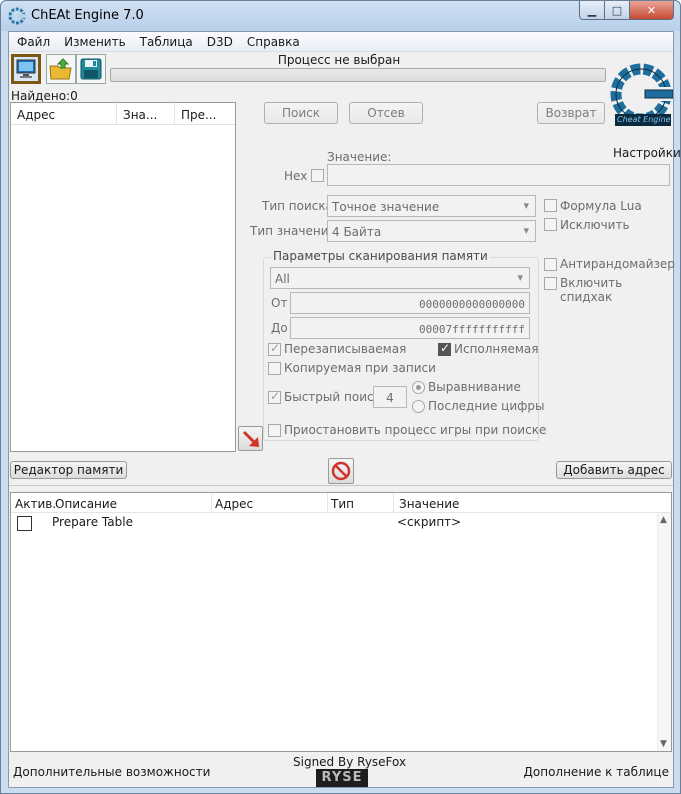 Image resolution: width=681 pixels, height=794 pixels. I want to click on add-address-button: Добавить адрес, so click(614, 470).